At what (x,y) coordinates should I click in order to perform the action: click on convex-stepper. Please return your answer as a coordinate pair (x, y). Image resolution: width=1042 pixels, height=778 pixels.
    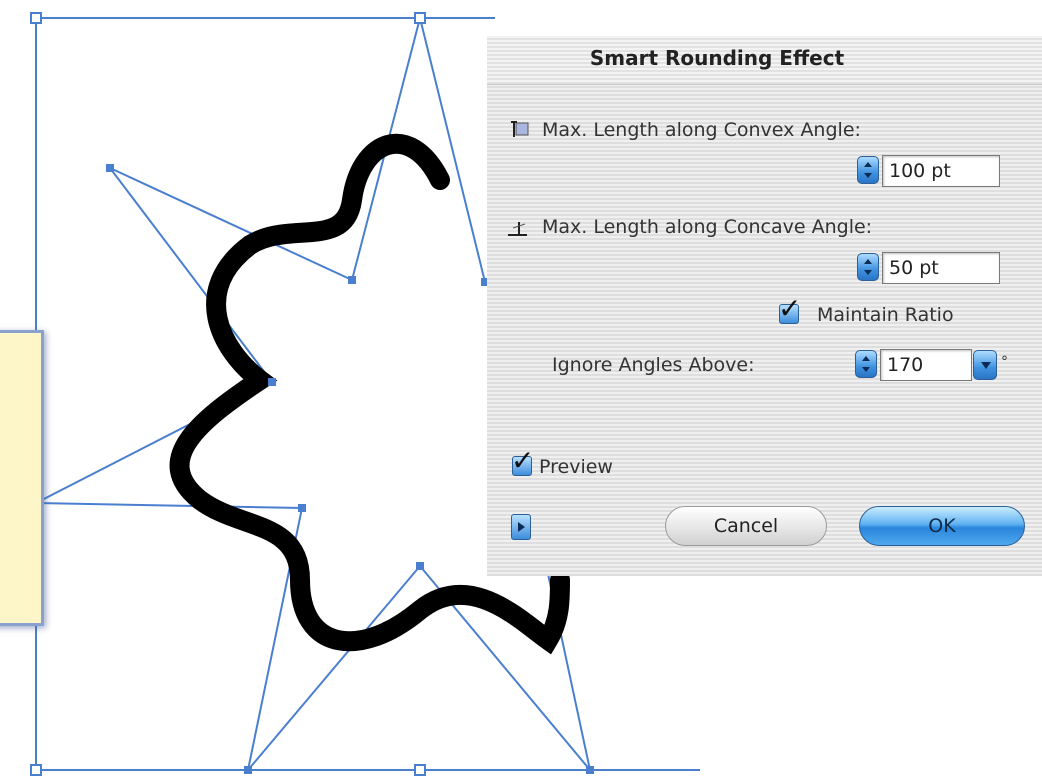
    Looking at the image, I should click on (868, 170).